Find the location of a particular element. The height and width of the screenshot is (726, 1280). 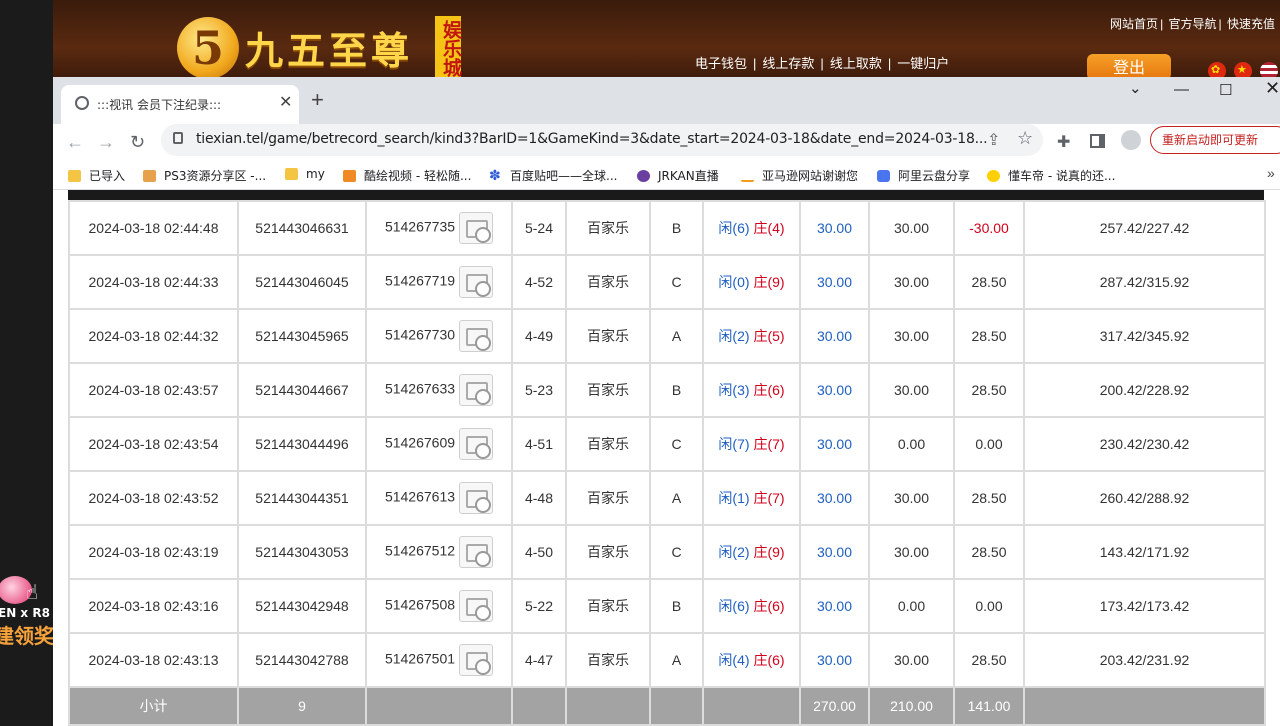

chevron-right-icon: » is located at coordinates (1271, 173).